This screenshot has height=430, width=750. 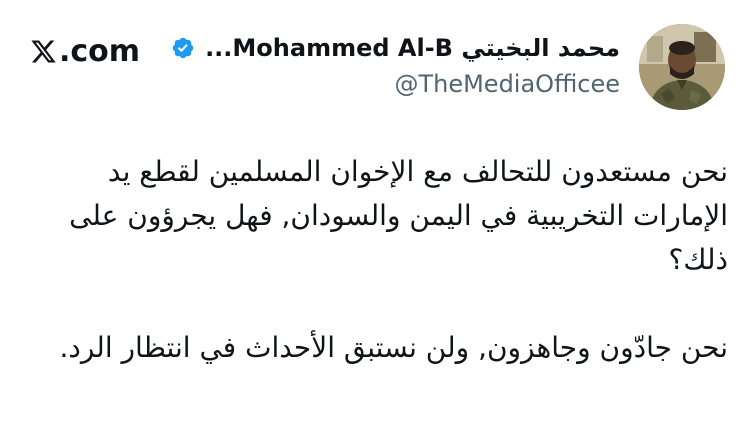 I want to click on x-logo-icon, so click(x=43, y=51).